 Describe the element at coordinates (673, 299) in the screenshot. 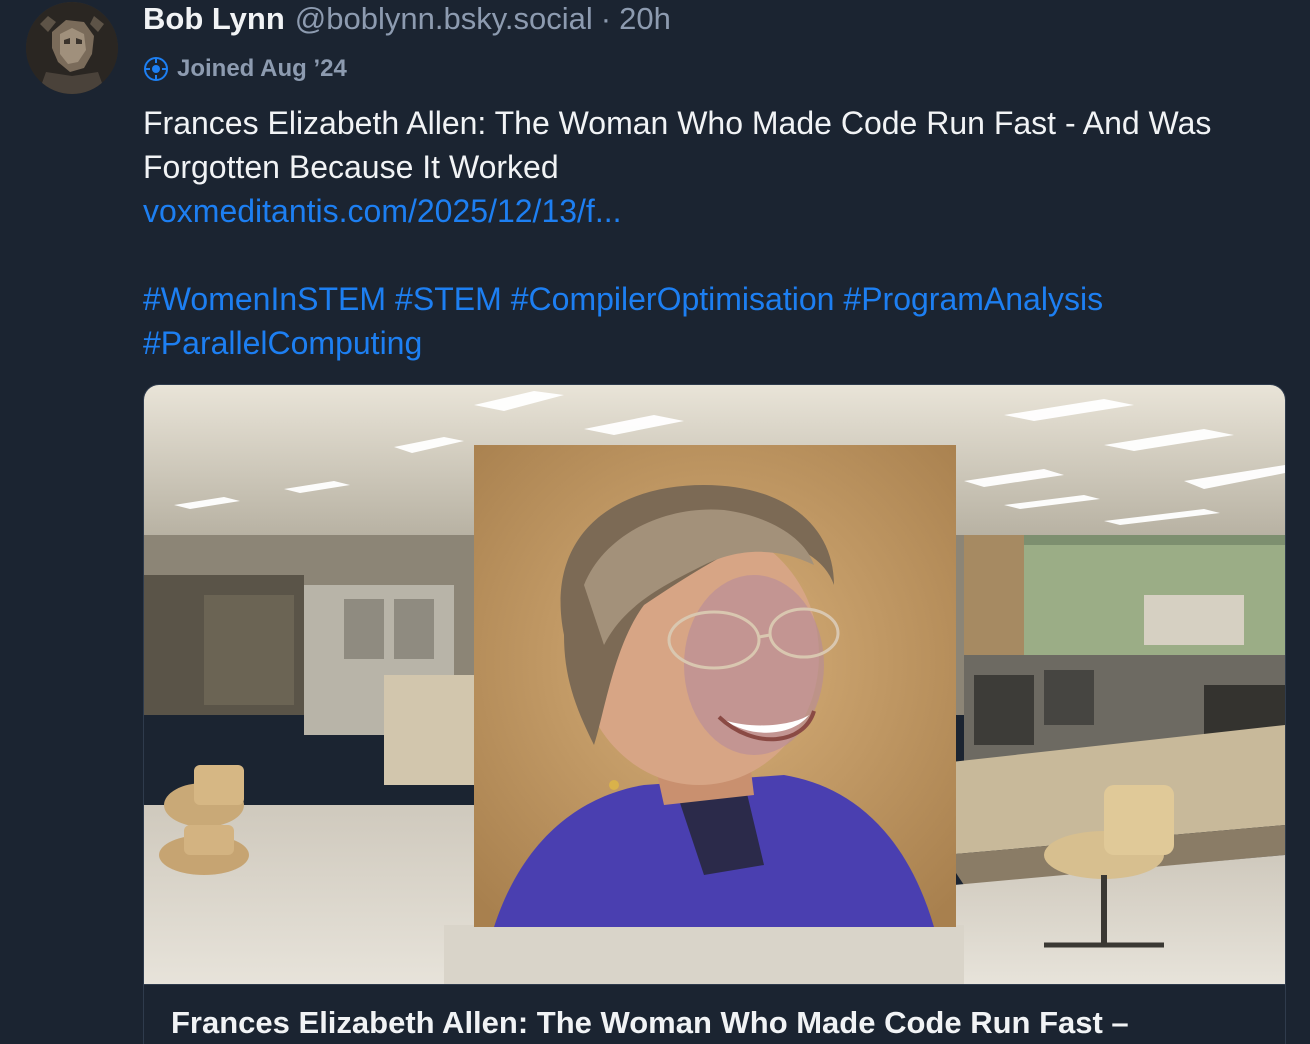

I see `hashtag: #CompilerOptimisation` at that location.